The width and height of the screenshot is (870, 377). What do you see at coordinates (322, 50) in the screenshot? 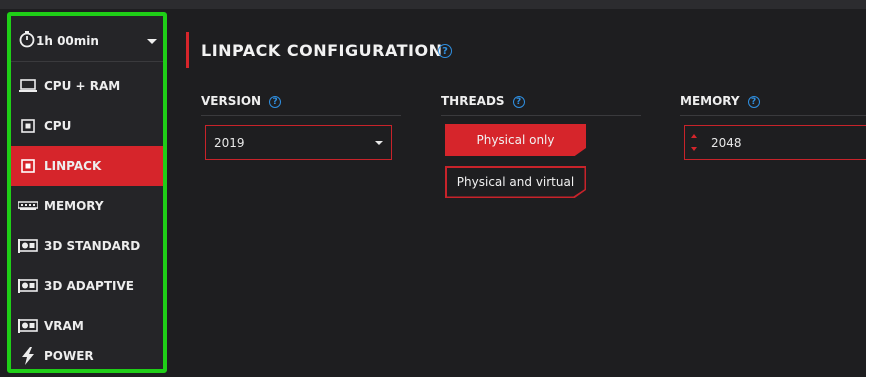
I see `page-title: LINPACK CONFIGURATION` at bounding box center [322, 50].